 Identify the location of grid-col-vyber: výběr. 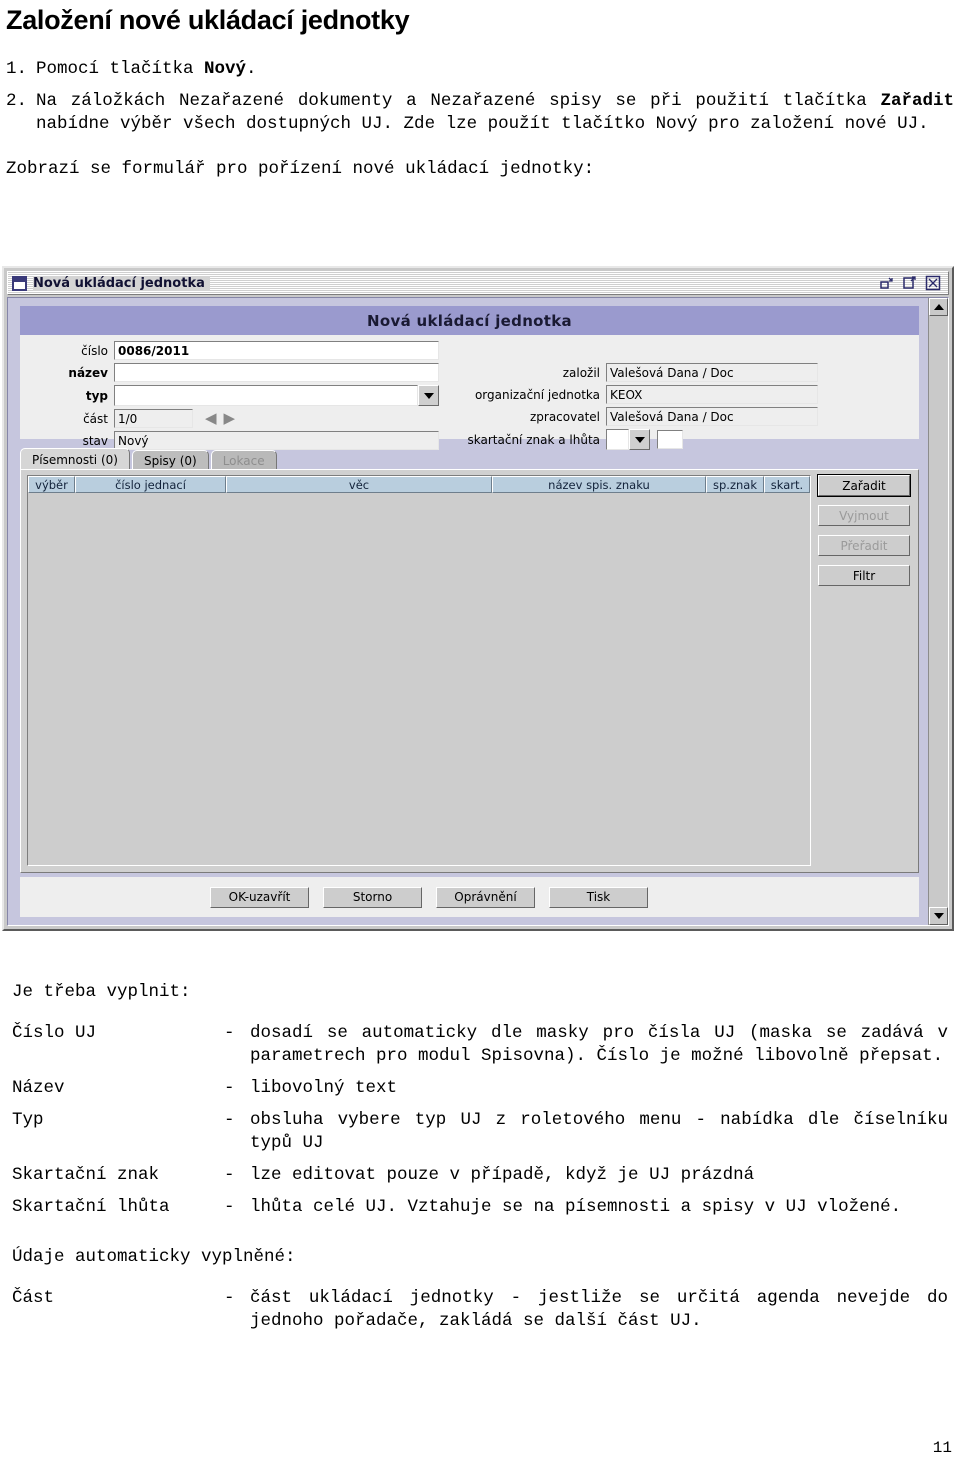
(51, 484).